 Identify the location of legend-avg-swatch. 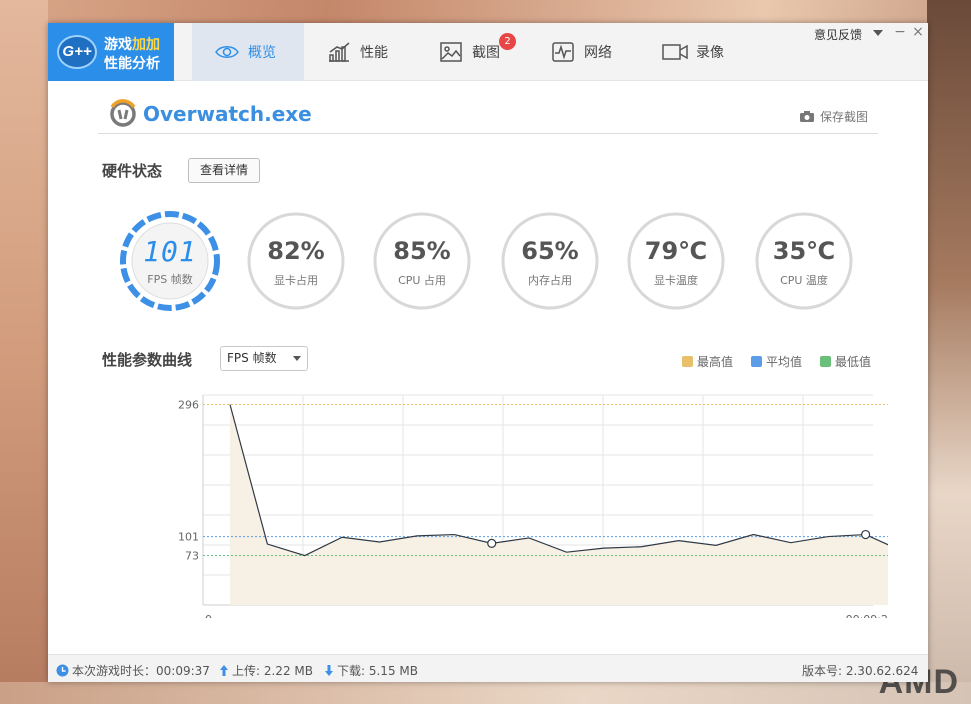
(756, 361).